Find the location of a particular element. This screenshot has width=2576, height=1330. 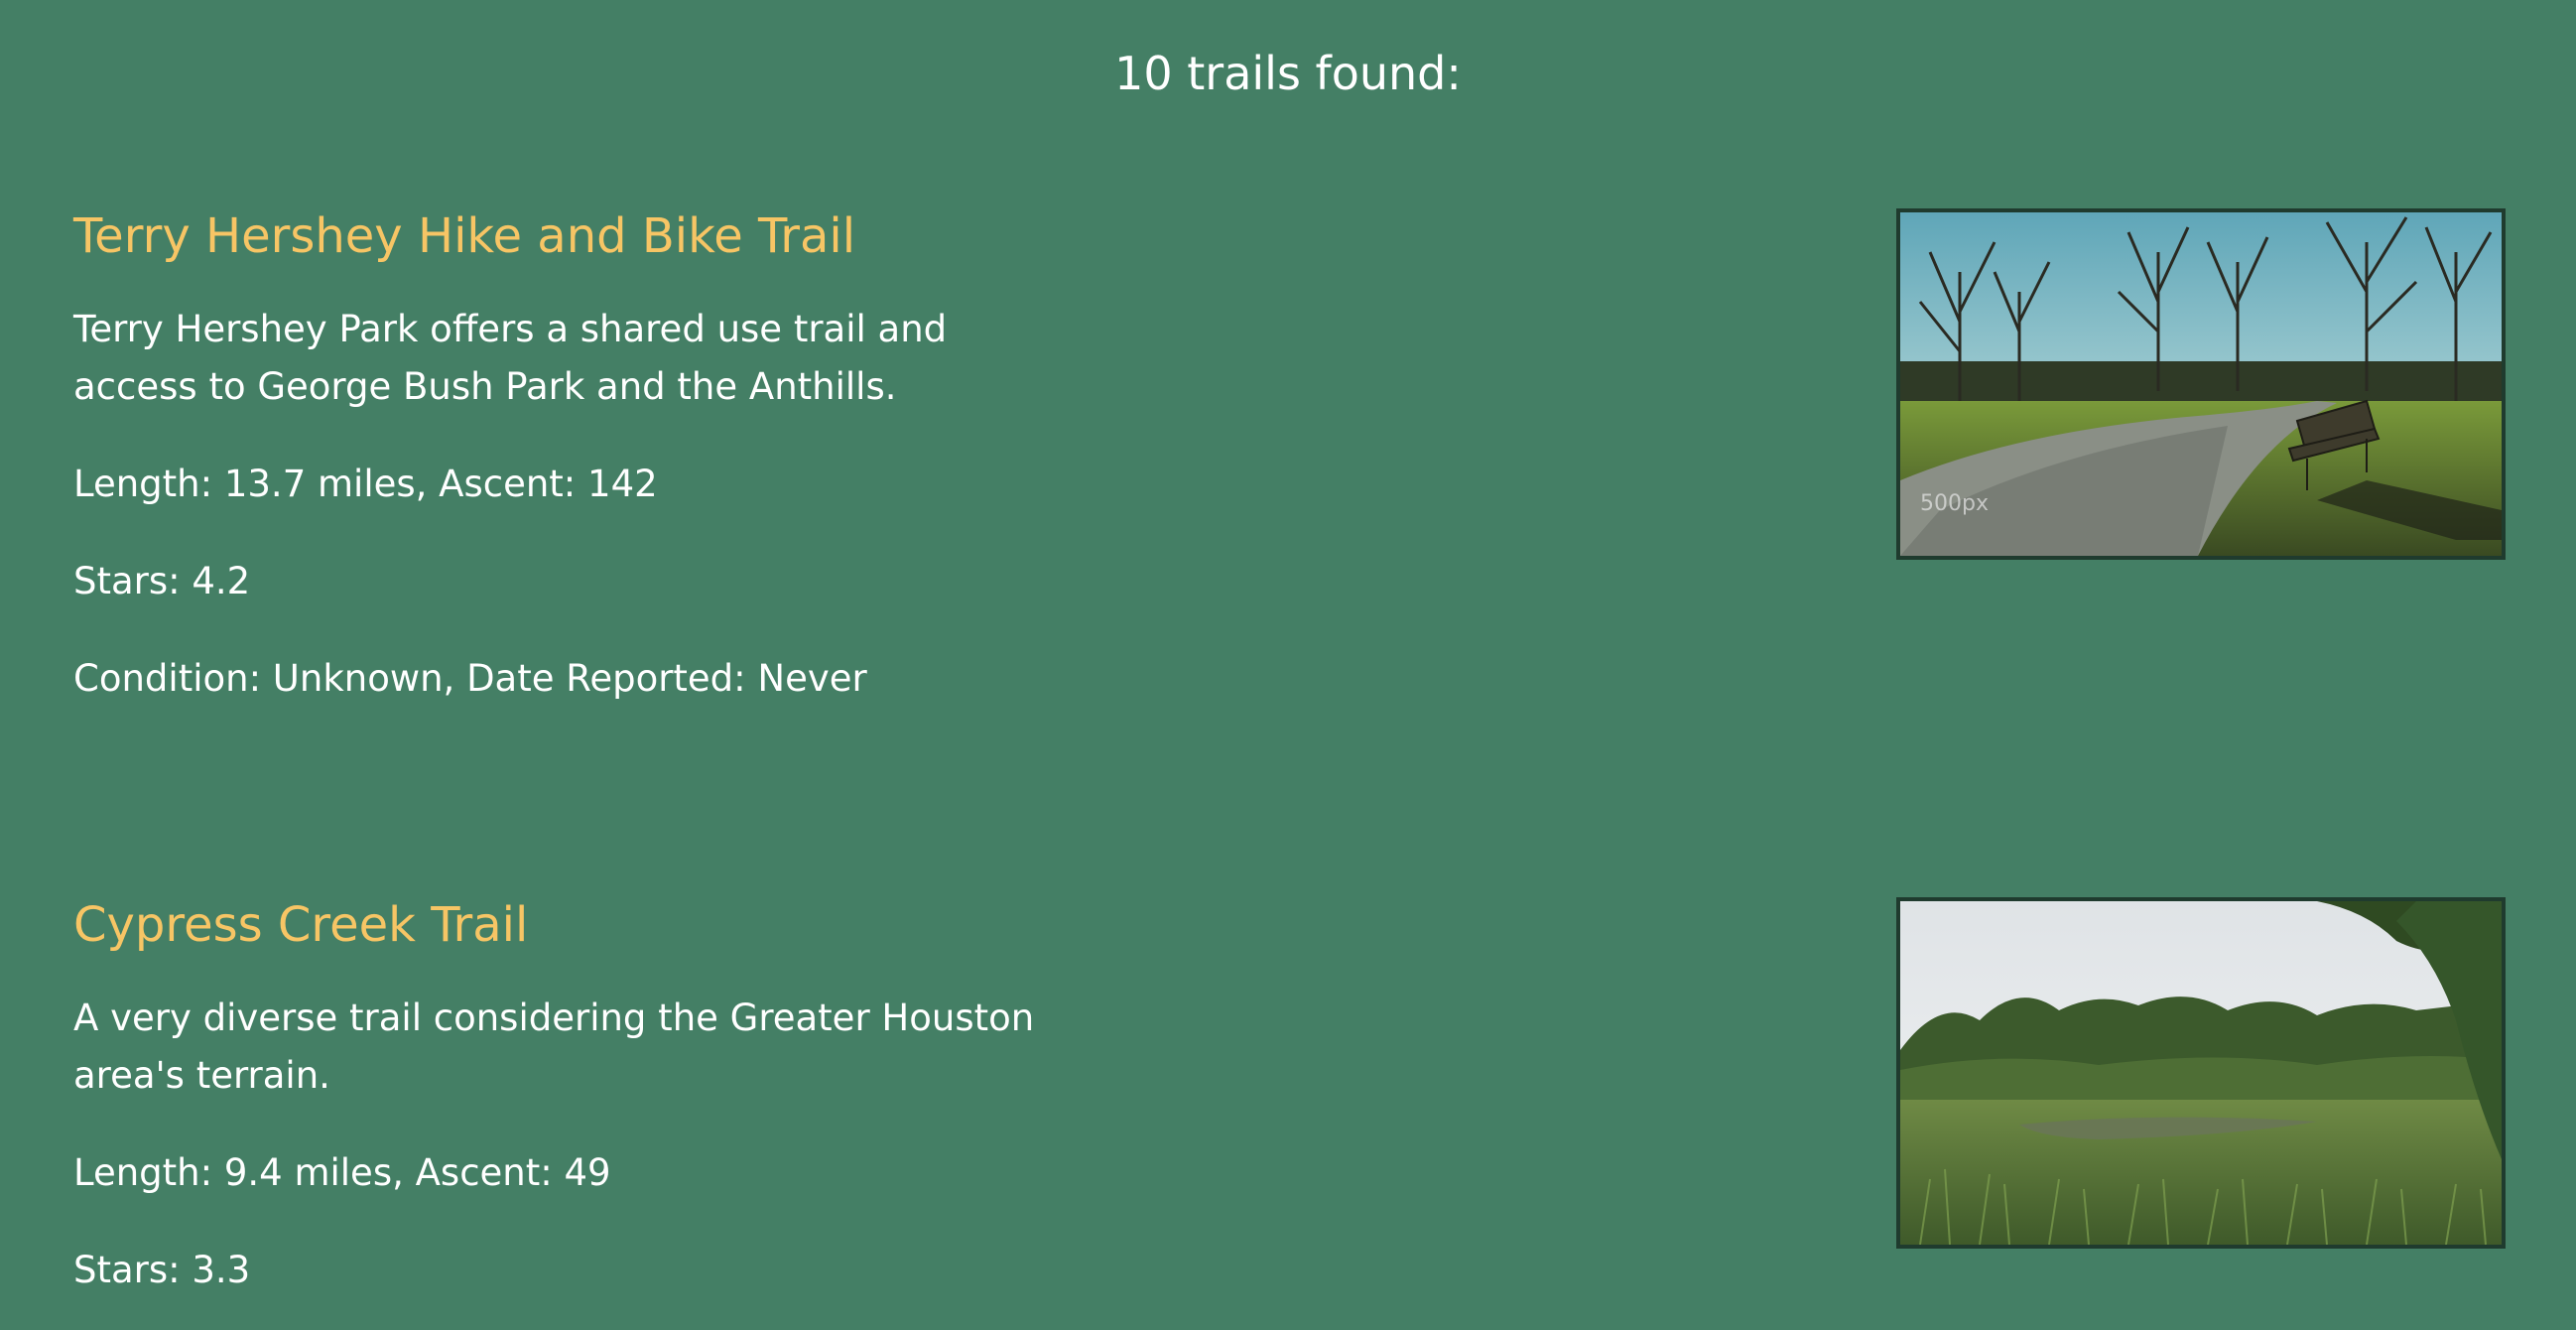

trail-photo: 500px is located at coordinates (2201, 384).